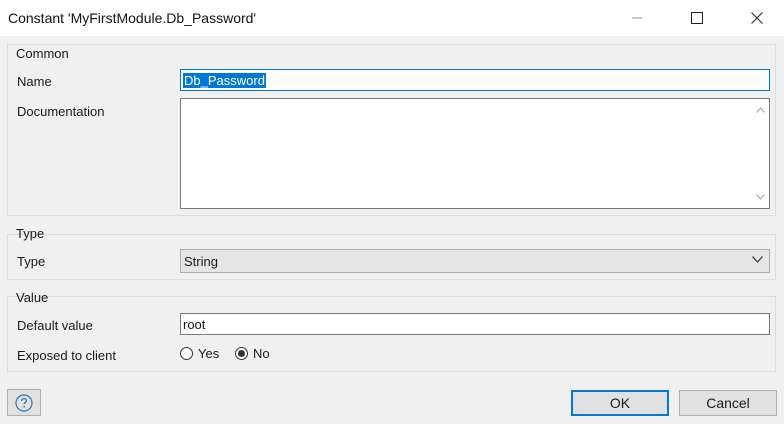  What do you see at coordinates (31, 261) in the screenshot?
I see `type-label: Type` at bounding box center [31, 261].